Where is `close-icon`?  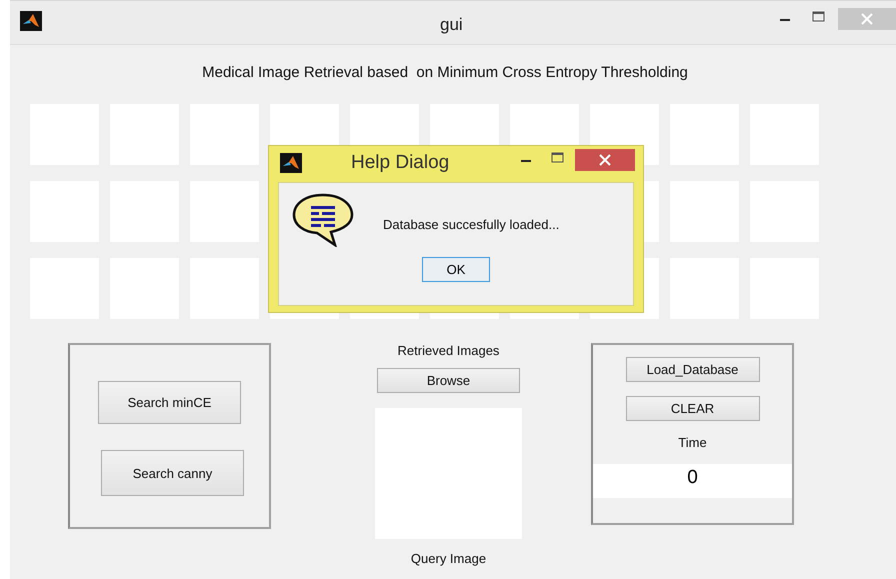
close-icon is located at coordinates (605, 160).